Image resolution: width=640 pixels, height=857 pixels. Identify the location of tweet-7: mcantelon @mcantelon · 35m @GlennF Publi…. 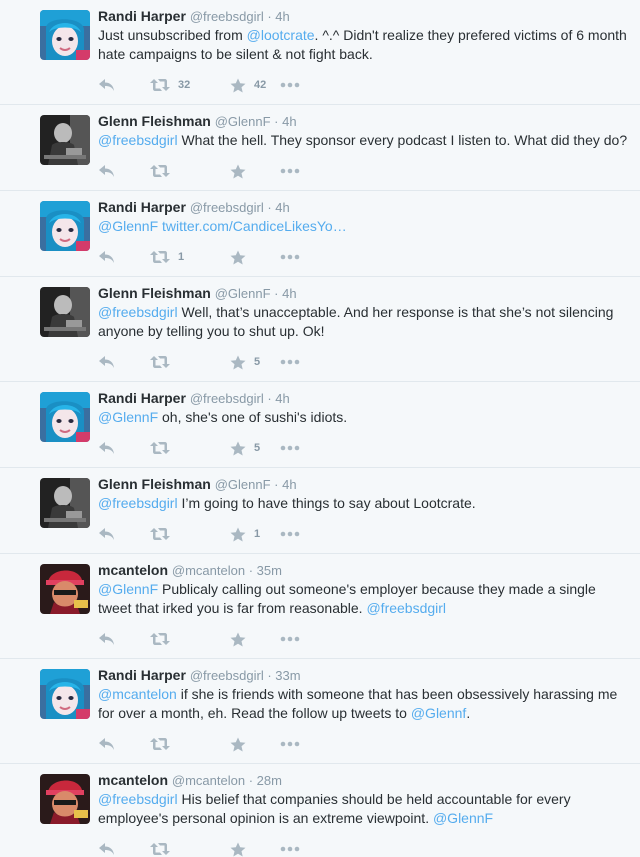
(320, 606).